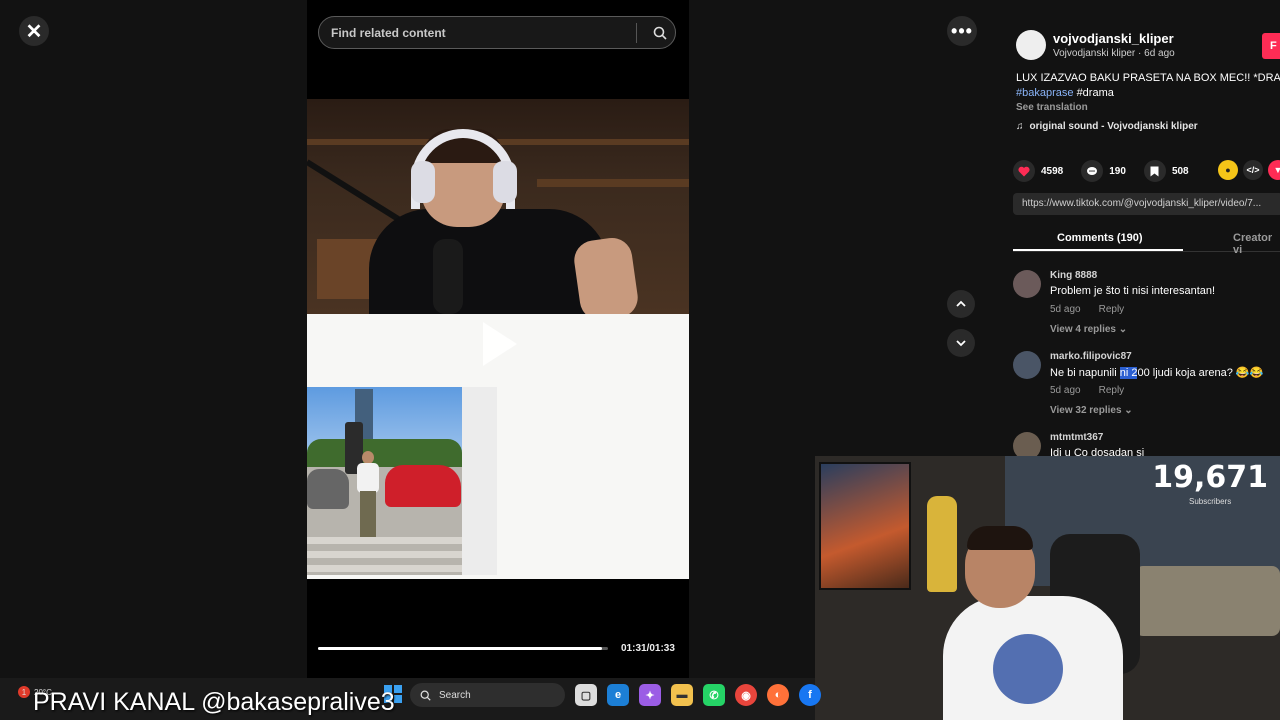  Describe the element at coordinates (1073, 275) in the screenshot. I see `commenter-name: King 8888` at that location.